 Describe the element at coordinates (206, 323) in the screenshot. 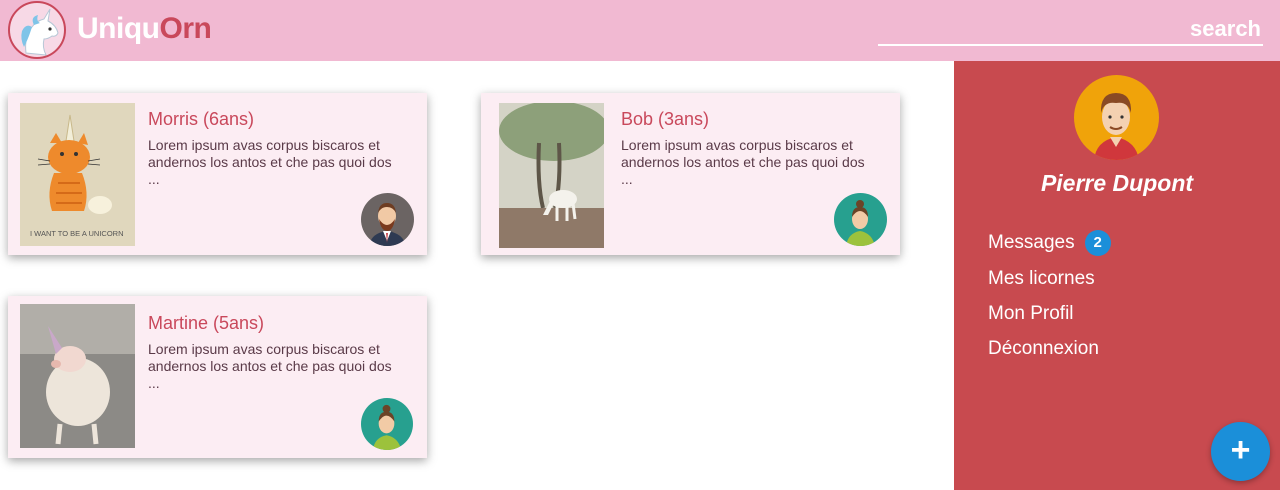

I see `unicorn-name: Martine (5ans)` at that location.